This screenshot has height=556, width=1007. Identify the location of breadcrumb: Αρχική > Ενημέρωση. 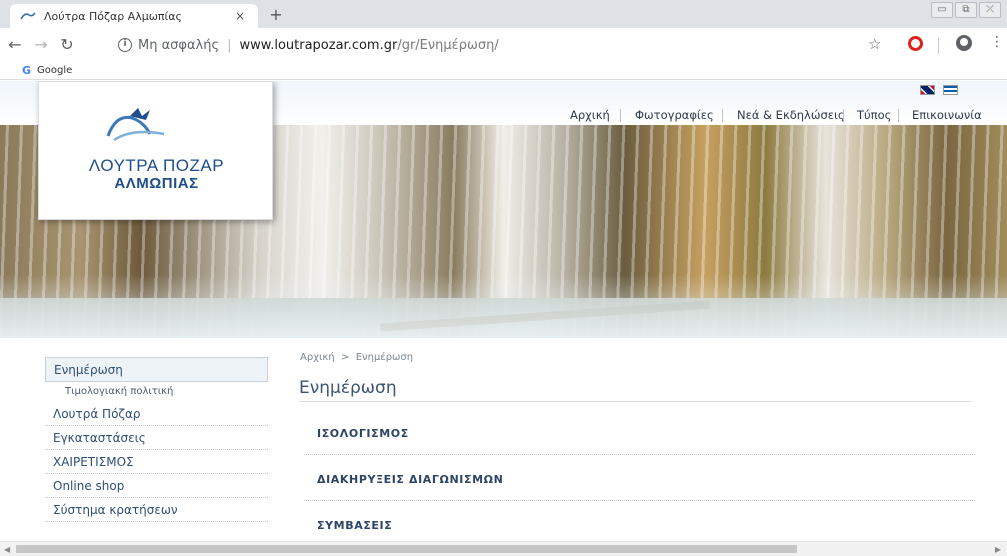
(356, 357).